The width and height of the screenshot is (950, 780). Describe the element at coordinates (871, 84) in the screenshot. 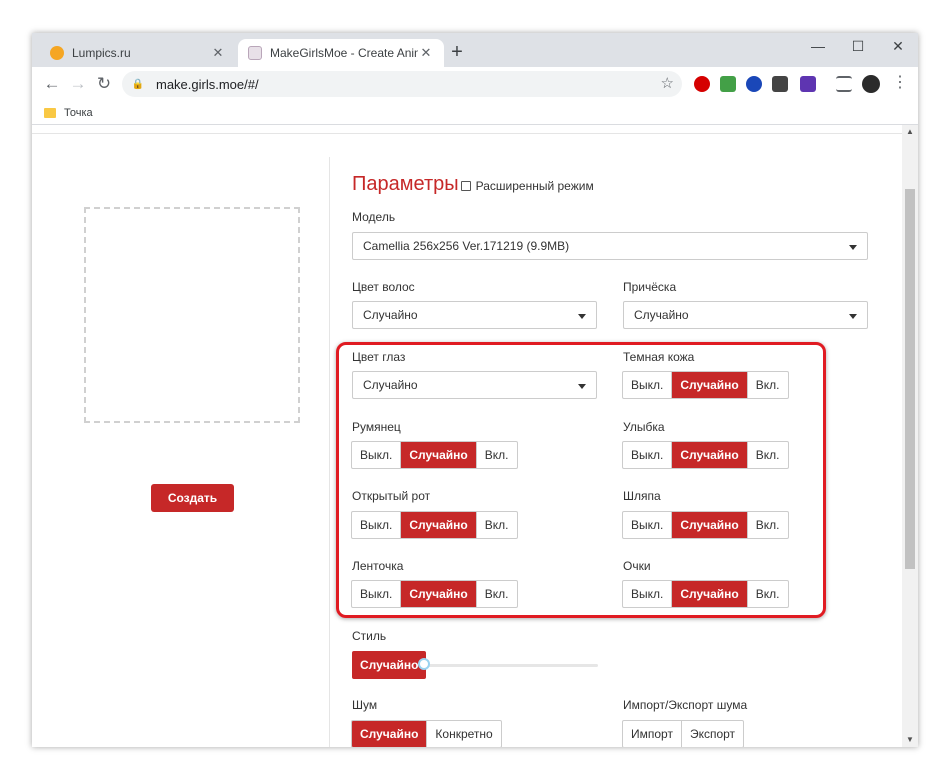

I see `avatar` at that location.